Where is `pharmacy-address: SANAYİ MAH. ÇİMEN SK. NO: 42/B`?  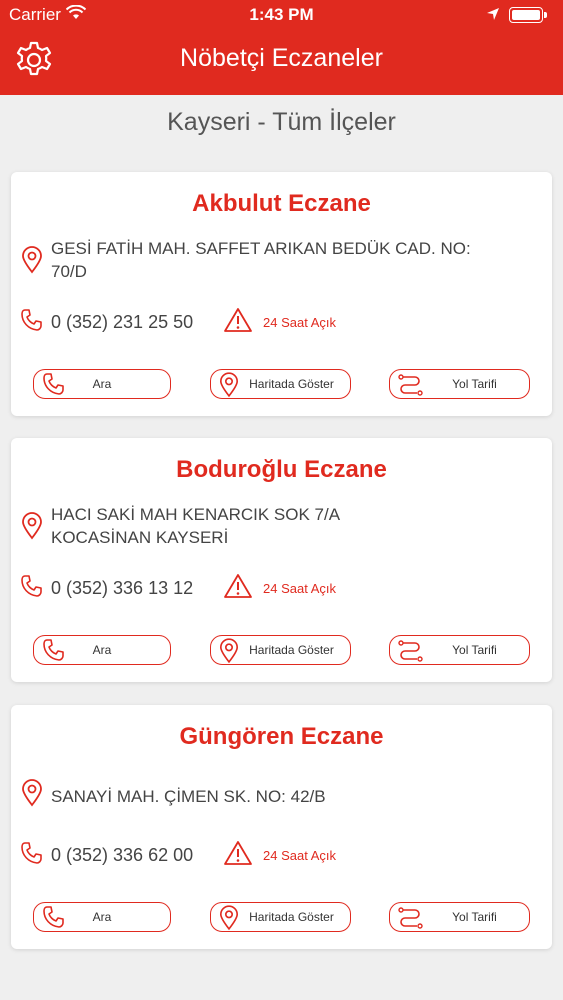 pharmacy-address: SANAYİ MAH. ÇİMEN SK. NO: 42/B is located at coordinates (188, 796).